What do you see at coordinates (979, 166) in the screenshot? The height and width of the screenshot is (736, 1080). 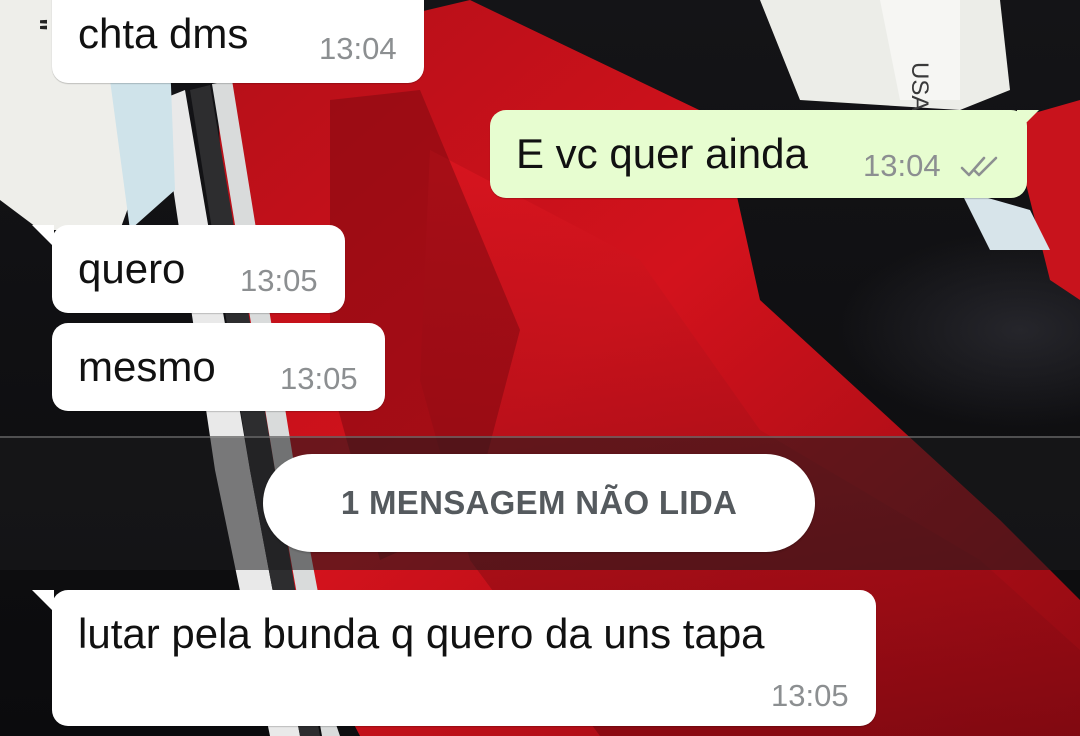 I see `double-check-icon` at bounding box center [979, 166].